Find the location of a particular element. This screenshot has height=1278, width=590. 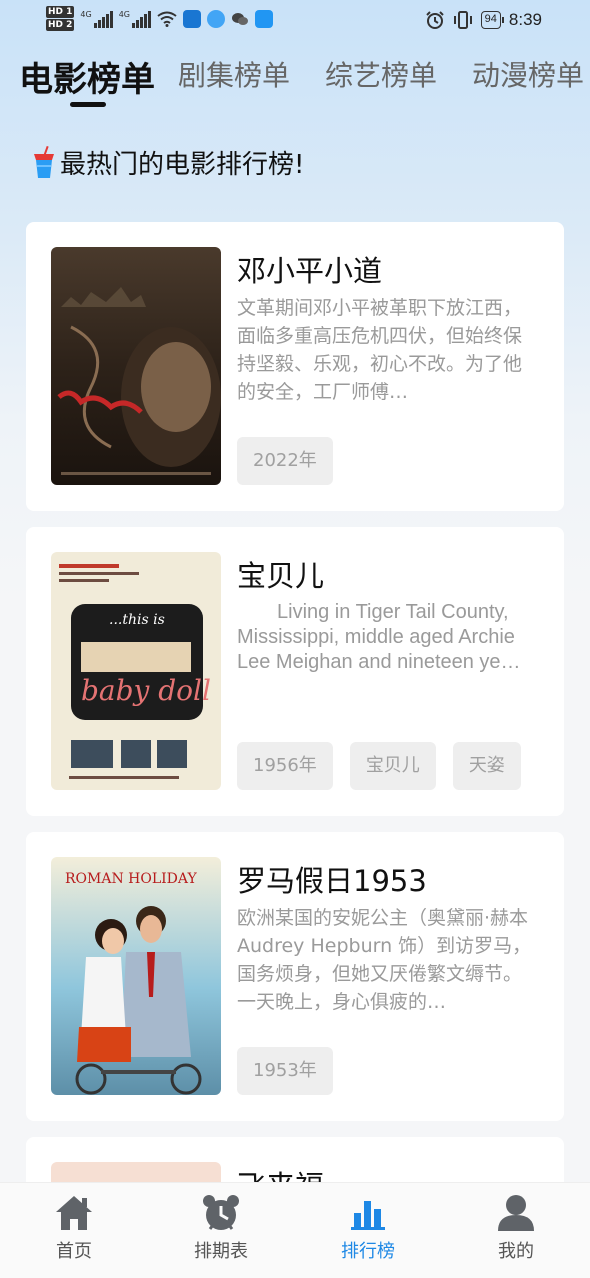

bar-chart-icon is located at coordinates (368, 1215).